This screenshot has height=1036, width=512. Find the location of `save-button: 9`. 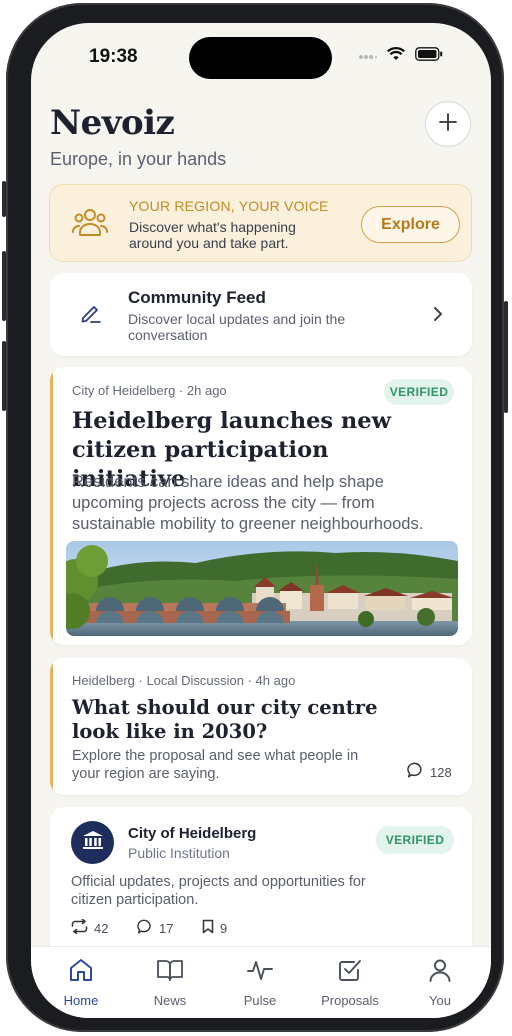

save-button: 9 is located at coordinates (214, 928).